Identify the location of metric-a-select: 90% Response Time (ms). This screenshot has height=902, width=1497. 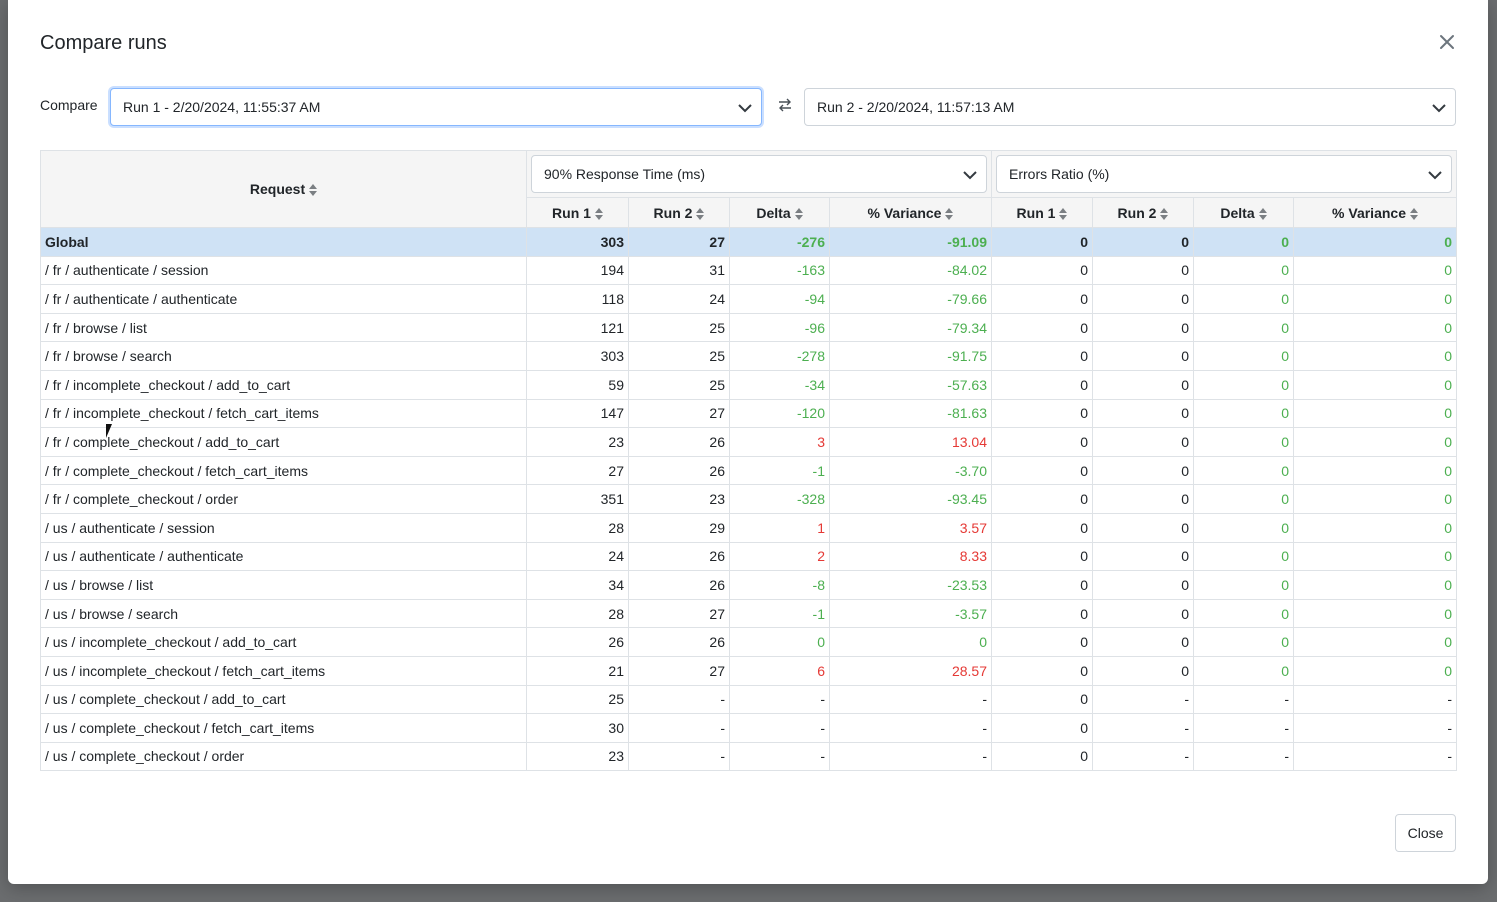
(759, 174).